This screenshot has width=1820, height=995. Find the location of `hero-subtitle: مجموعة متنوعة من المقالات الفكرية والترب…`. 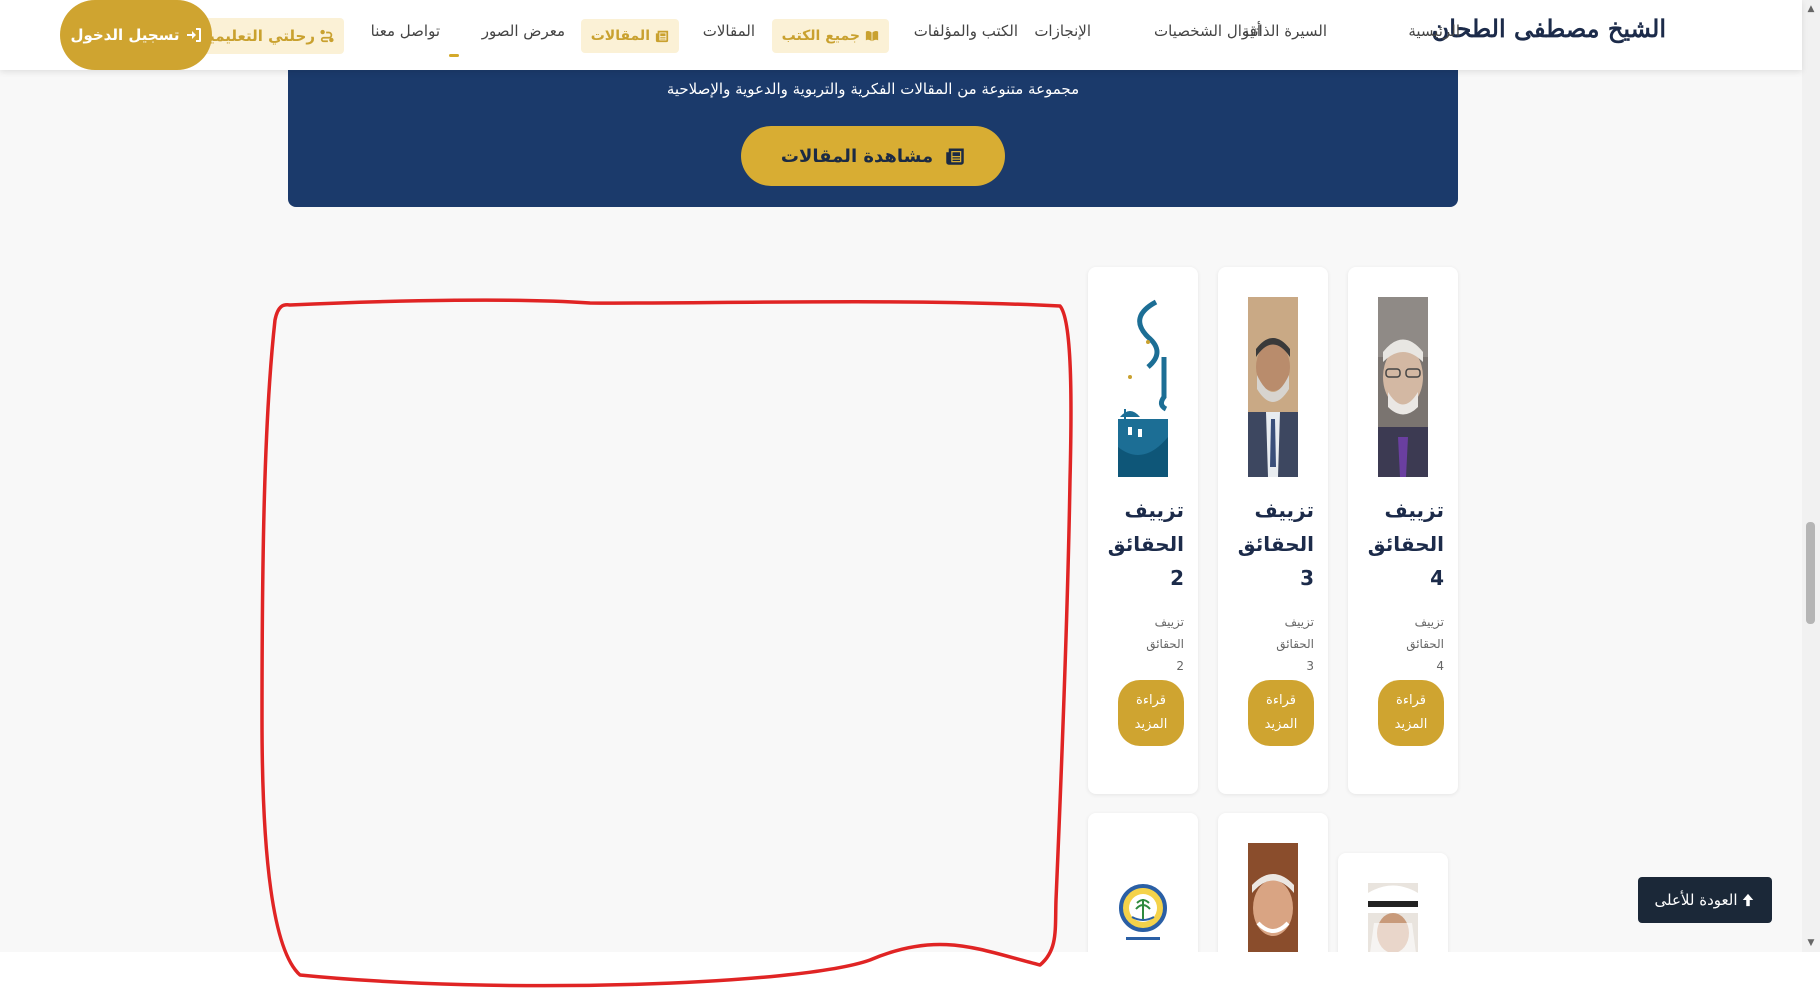

hero-subtitle: مجموعة متنوعة من المقالات الفكرية والترب… is located at coordinates (873, 89).